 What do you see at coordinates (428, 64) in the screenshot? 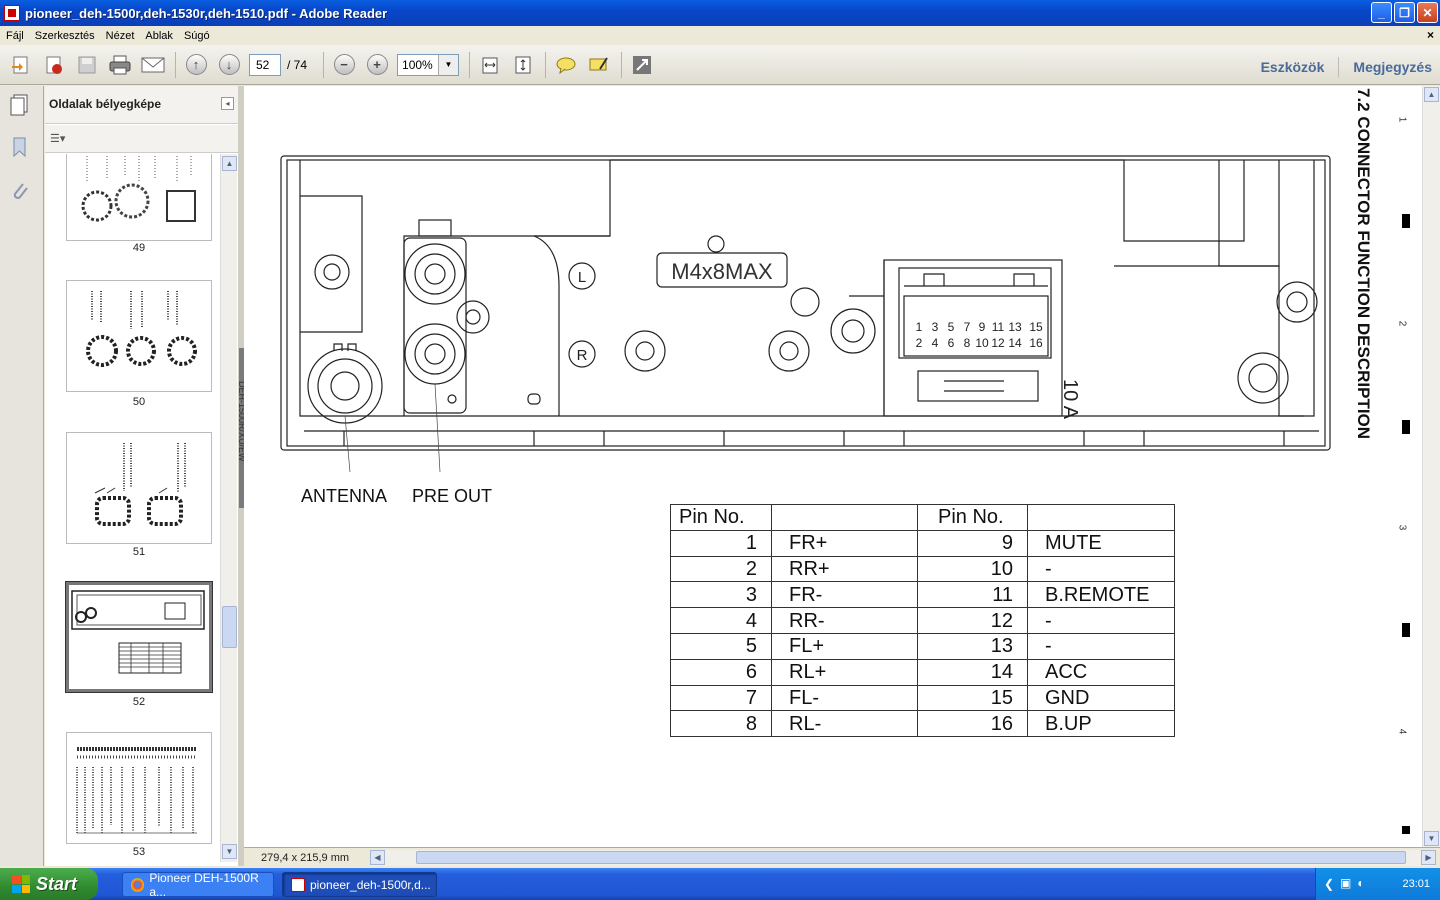
I see `zoom-select: 100% ▼` at bounding box center [428, 64].